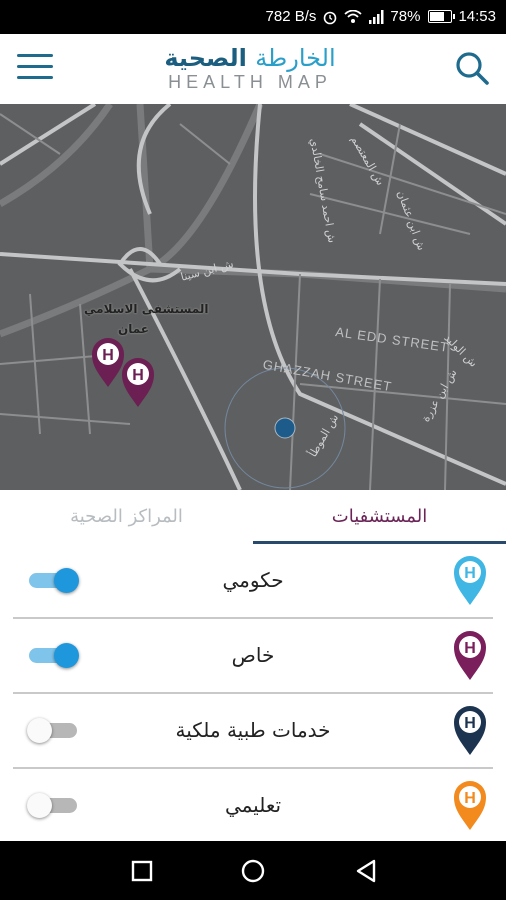  Describe the element at coordinates (379, 517) in the screenshot. I see `tab-hospitals: المستشفيات` at that location.